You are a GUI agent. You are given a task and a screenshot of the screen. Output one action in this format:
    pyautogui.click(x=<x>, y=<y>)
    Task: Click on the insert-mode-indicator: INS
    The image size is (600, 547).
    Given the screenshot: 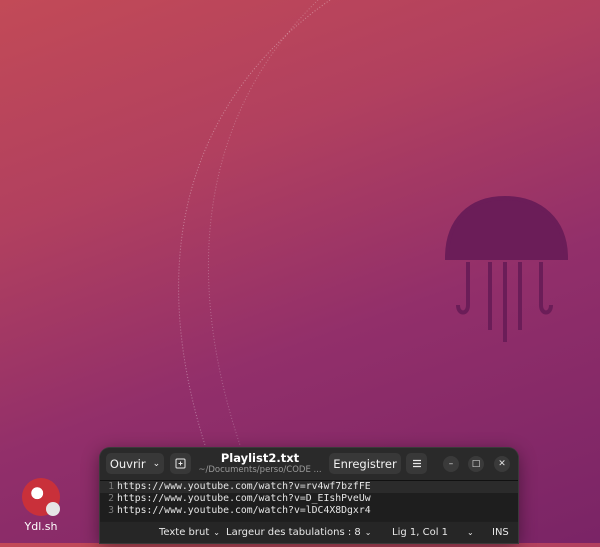 What is the action you would take?
    pyautogui.click(x=500, y=532)
    